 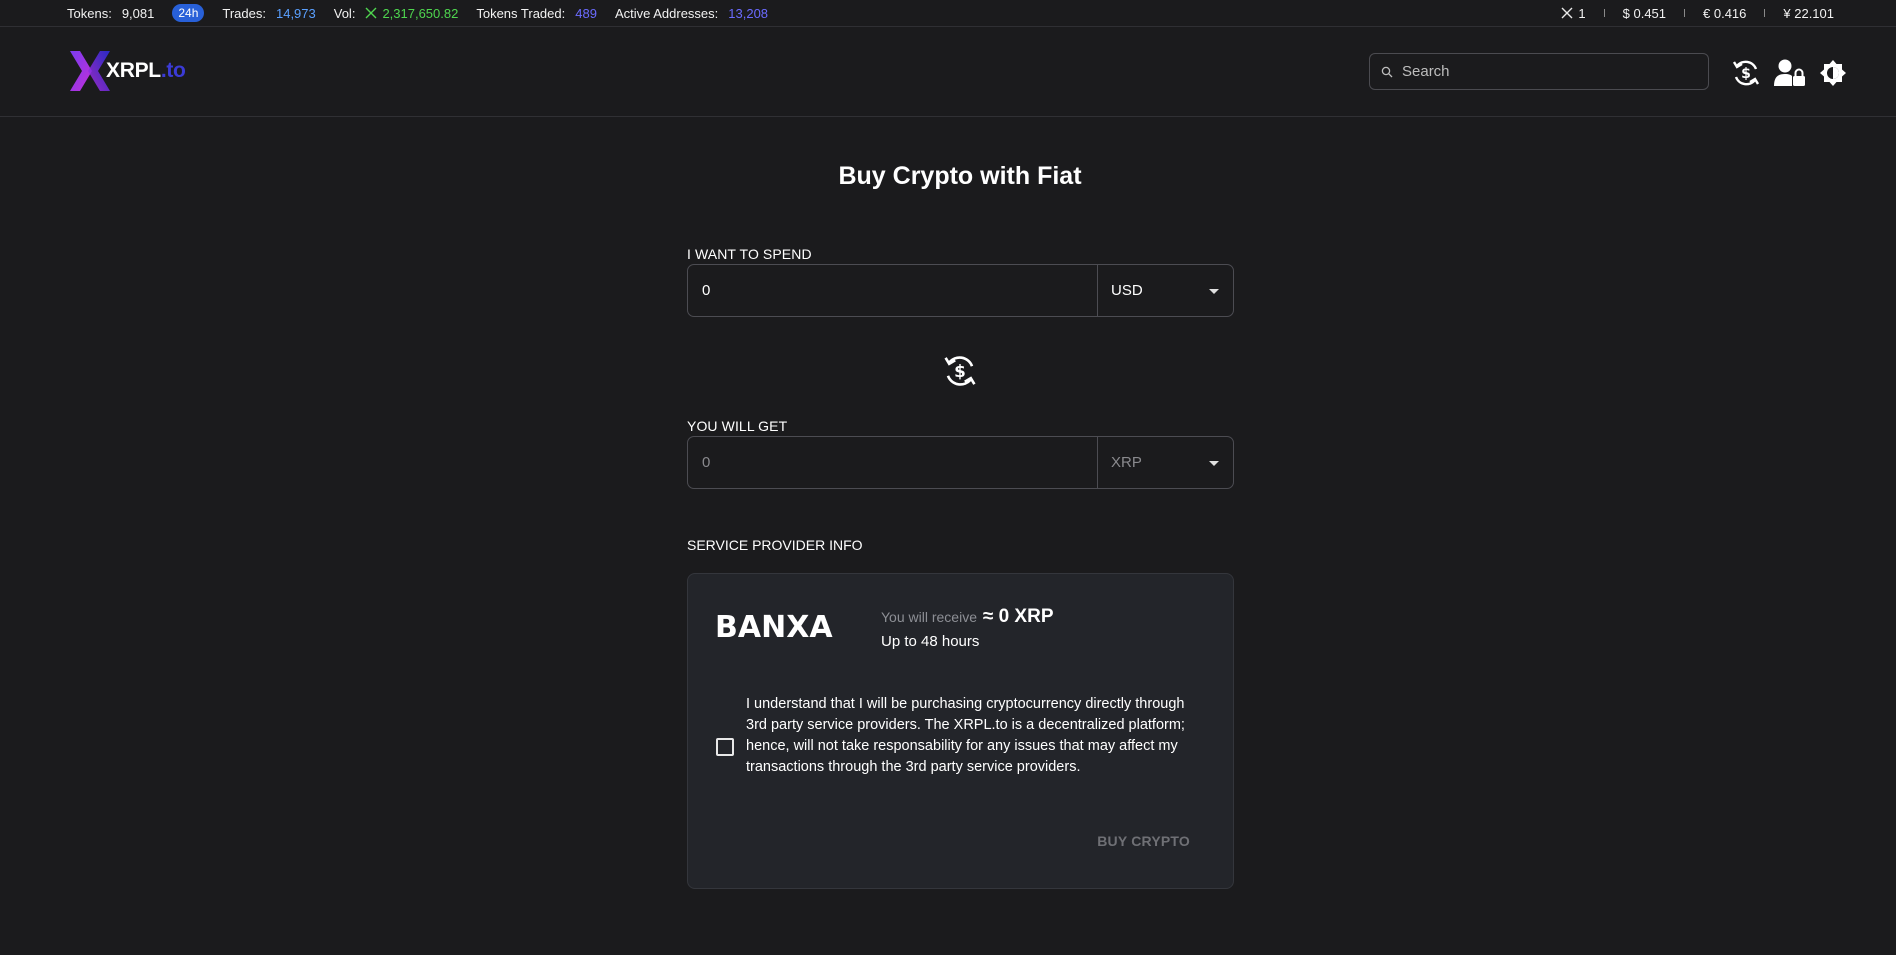 I want to click on tokens-value: 9,081, so click(x=138, y=13).